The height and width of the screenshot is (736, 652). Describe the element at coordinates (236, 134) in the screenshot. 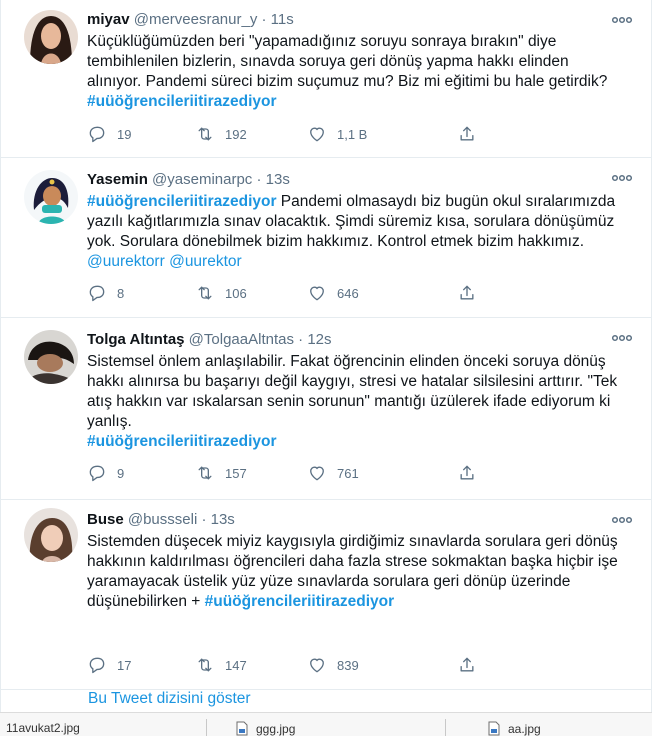

I see `retweet-count: 192` at that location.